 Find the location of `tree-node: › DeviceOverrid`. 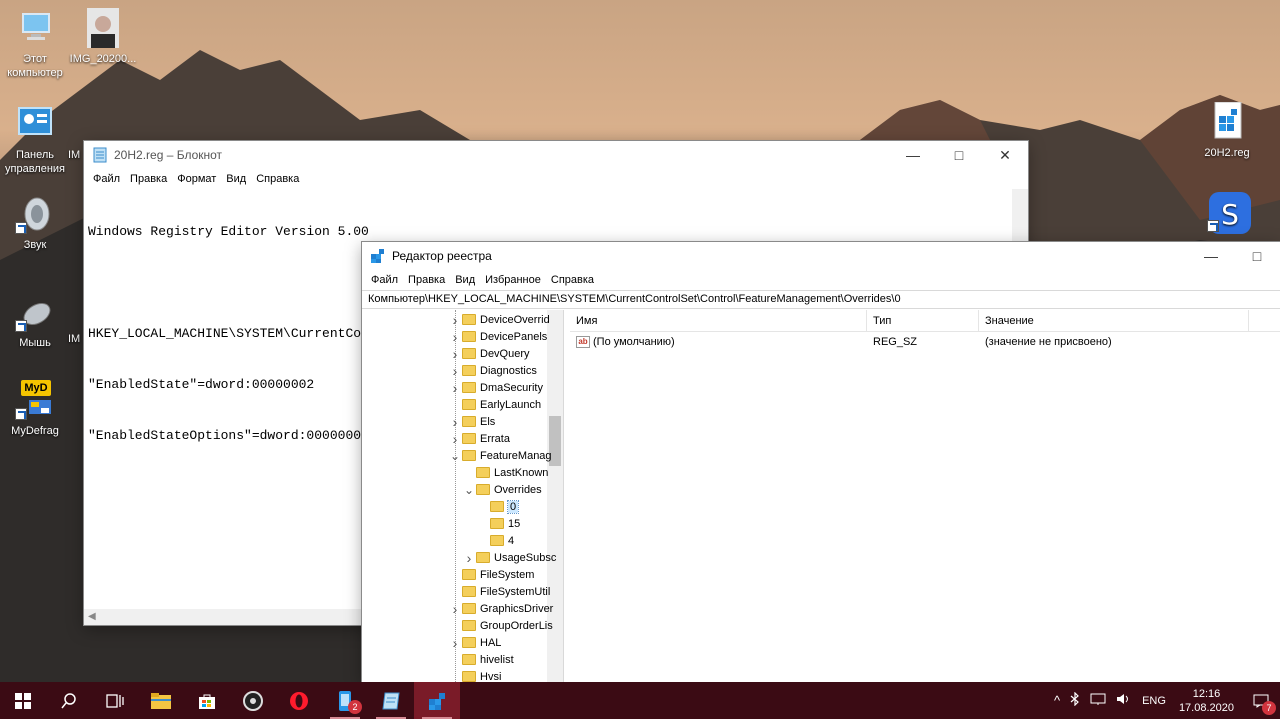

tree-node: › DeviceOverrid is located at coordinates (499, 319).